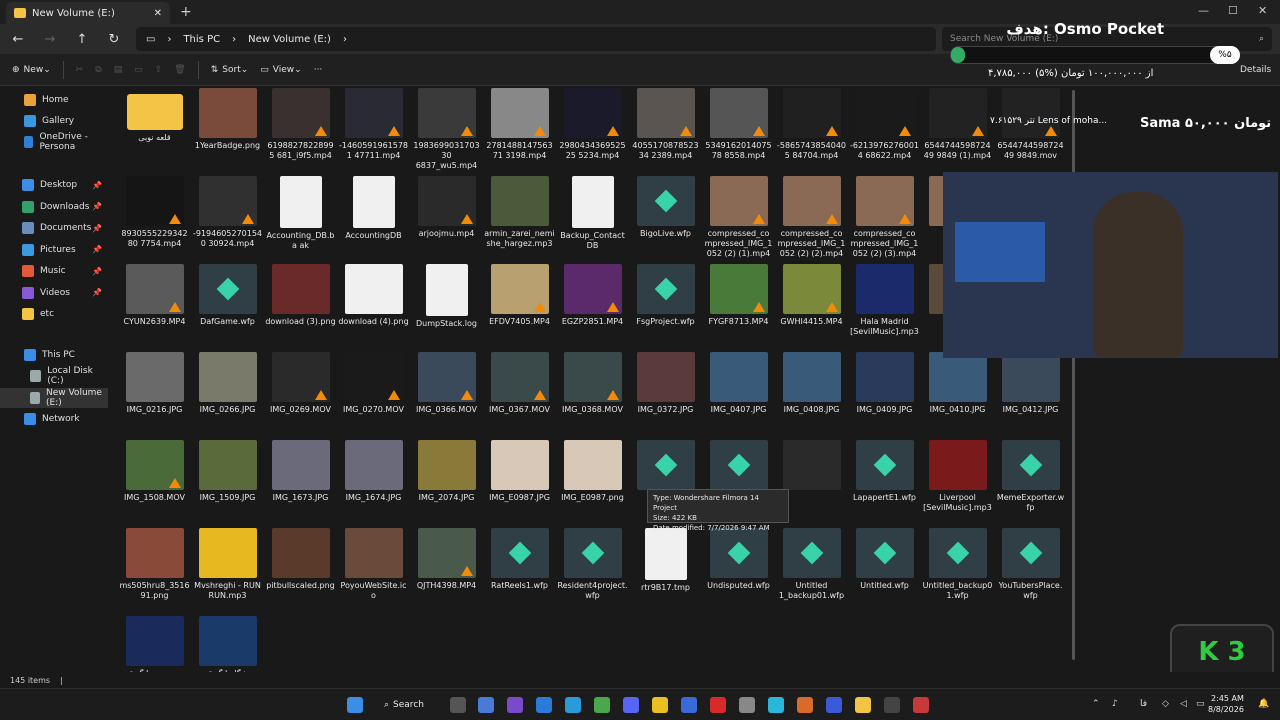 The height and width of the screenshot is (720, 1280). Describe the element at coordinates (54, 100) in the screenshot. I see `sidebar-item: Home` at that location.